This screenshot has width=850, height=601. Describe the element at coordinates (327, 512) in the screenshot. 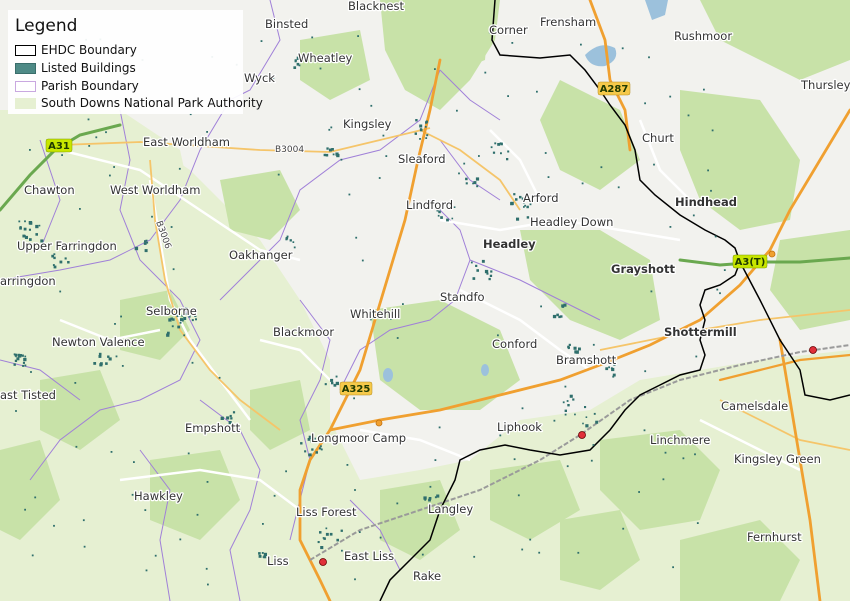

I see `place-label-liss-forest: Liss Forest` at that location.